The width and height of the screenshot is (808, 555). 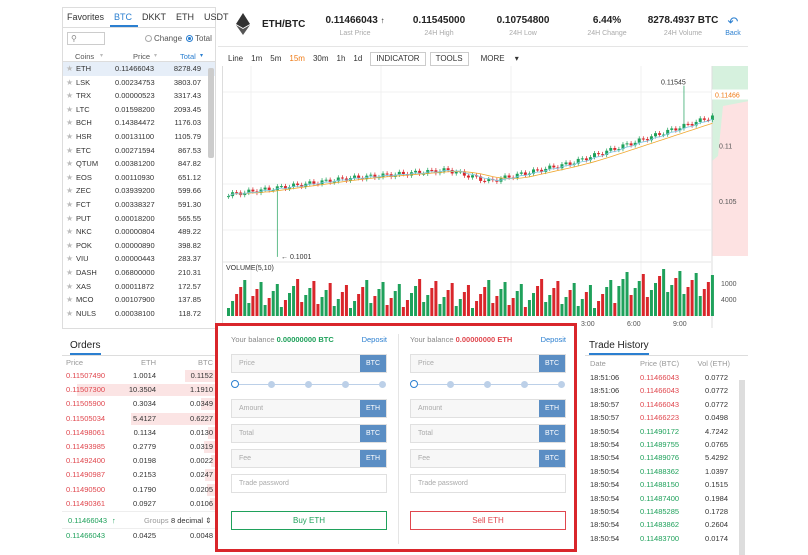 What do you see at coordinates (139, 205) in the screenshot?
I see `market-row: ★ FCT 0.00338327 591.30` at bounding box center [139, 205].